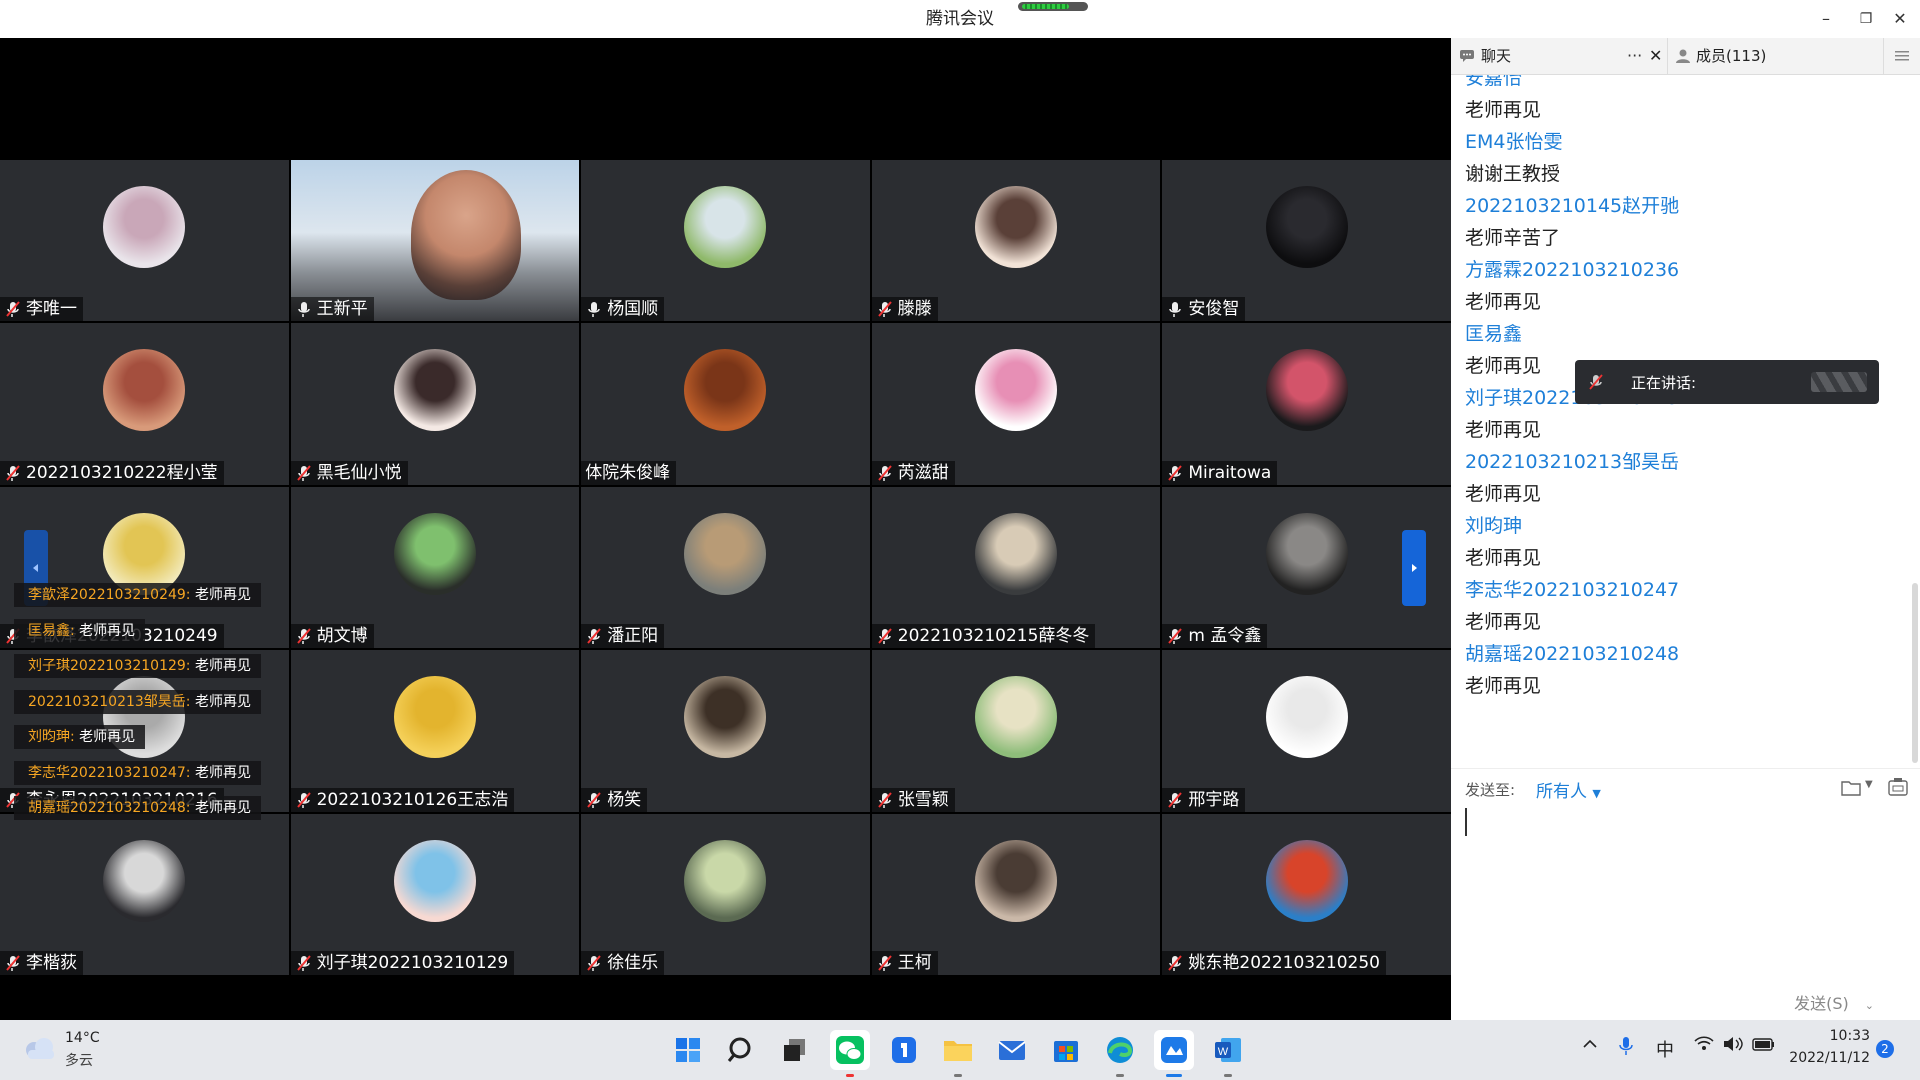  I want to click on participant-tile: 李楷荻, so click(144, 894).